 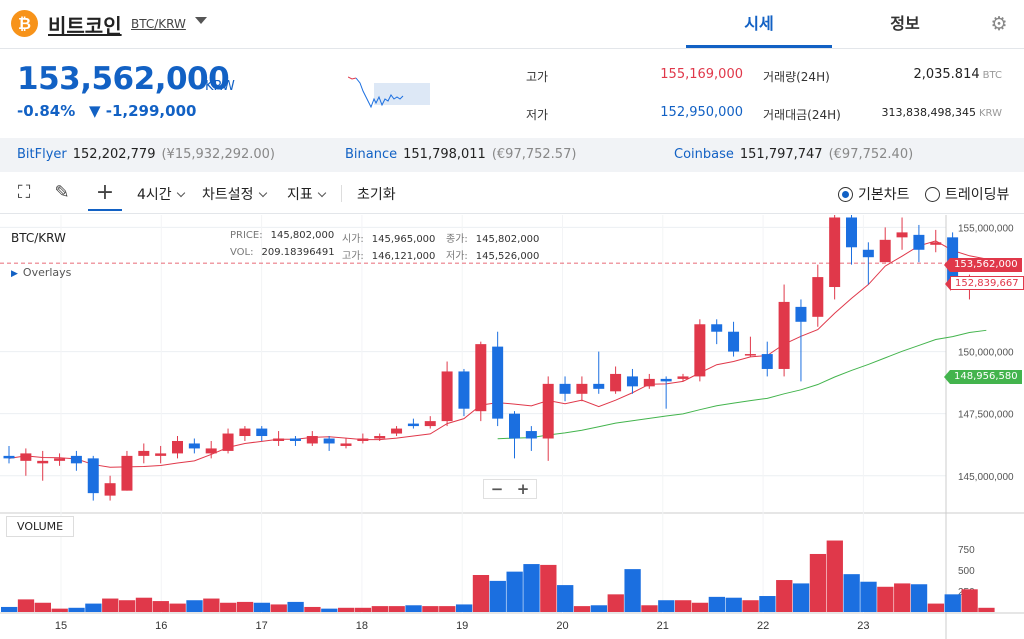 I want to click on chevron-down-icon, so click(x=201, y=20).